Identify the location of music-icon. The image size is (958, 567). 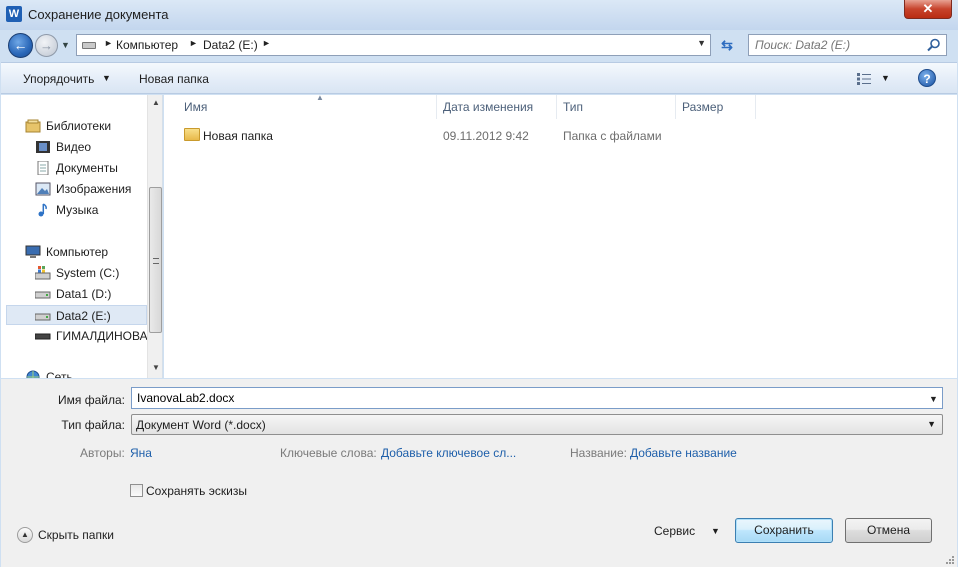
(42, 210).